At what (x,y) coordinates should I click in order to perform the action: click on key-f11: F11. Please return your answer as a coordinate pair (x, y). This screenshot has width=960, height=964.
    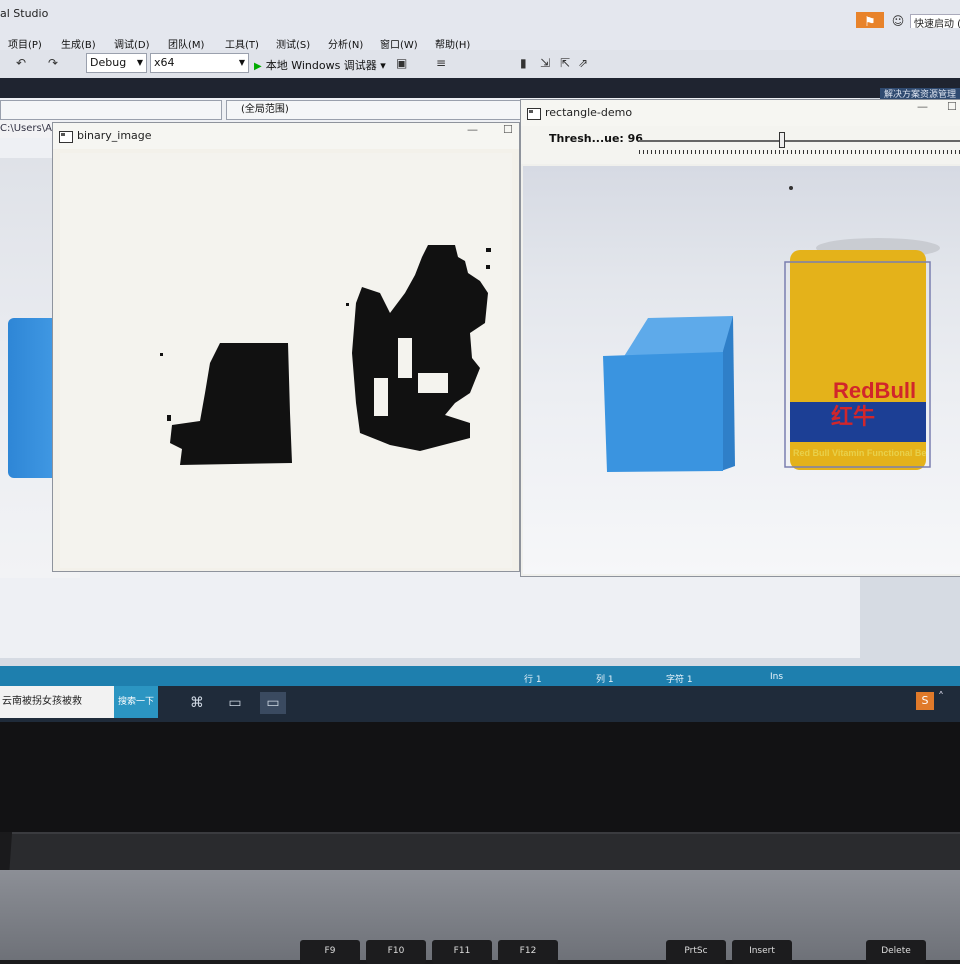
    Looking at the image, I should click on (462, 952).